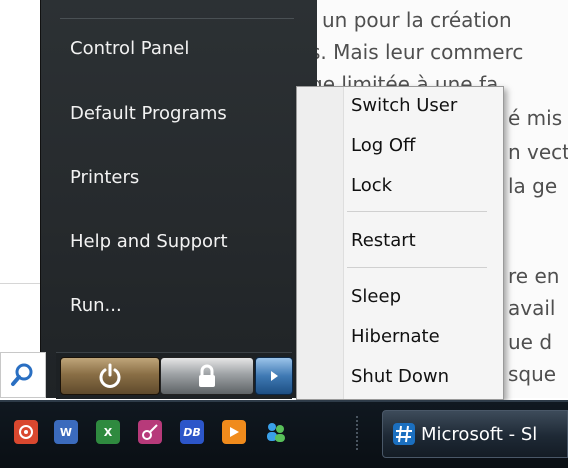  Describe the element at coordinates (148, 113) in the screenshot. I see `menu-item-default-programs: Default Programs` at that location.